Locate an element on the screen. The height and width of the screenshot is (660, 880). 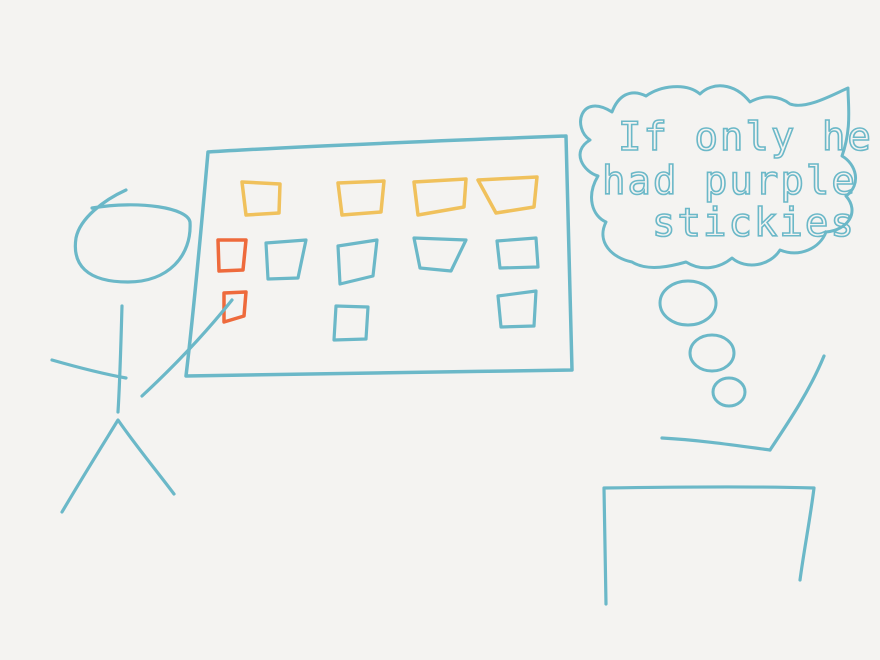
thought-line-2: had purple is located at coordinates (729, 181).